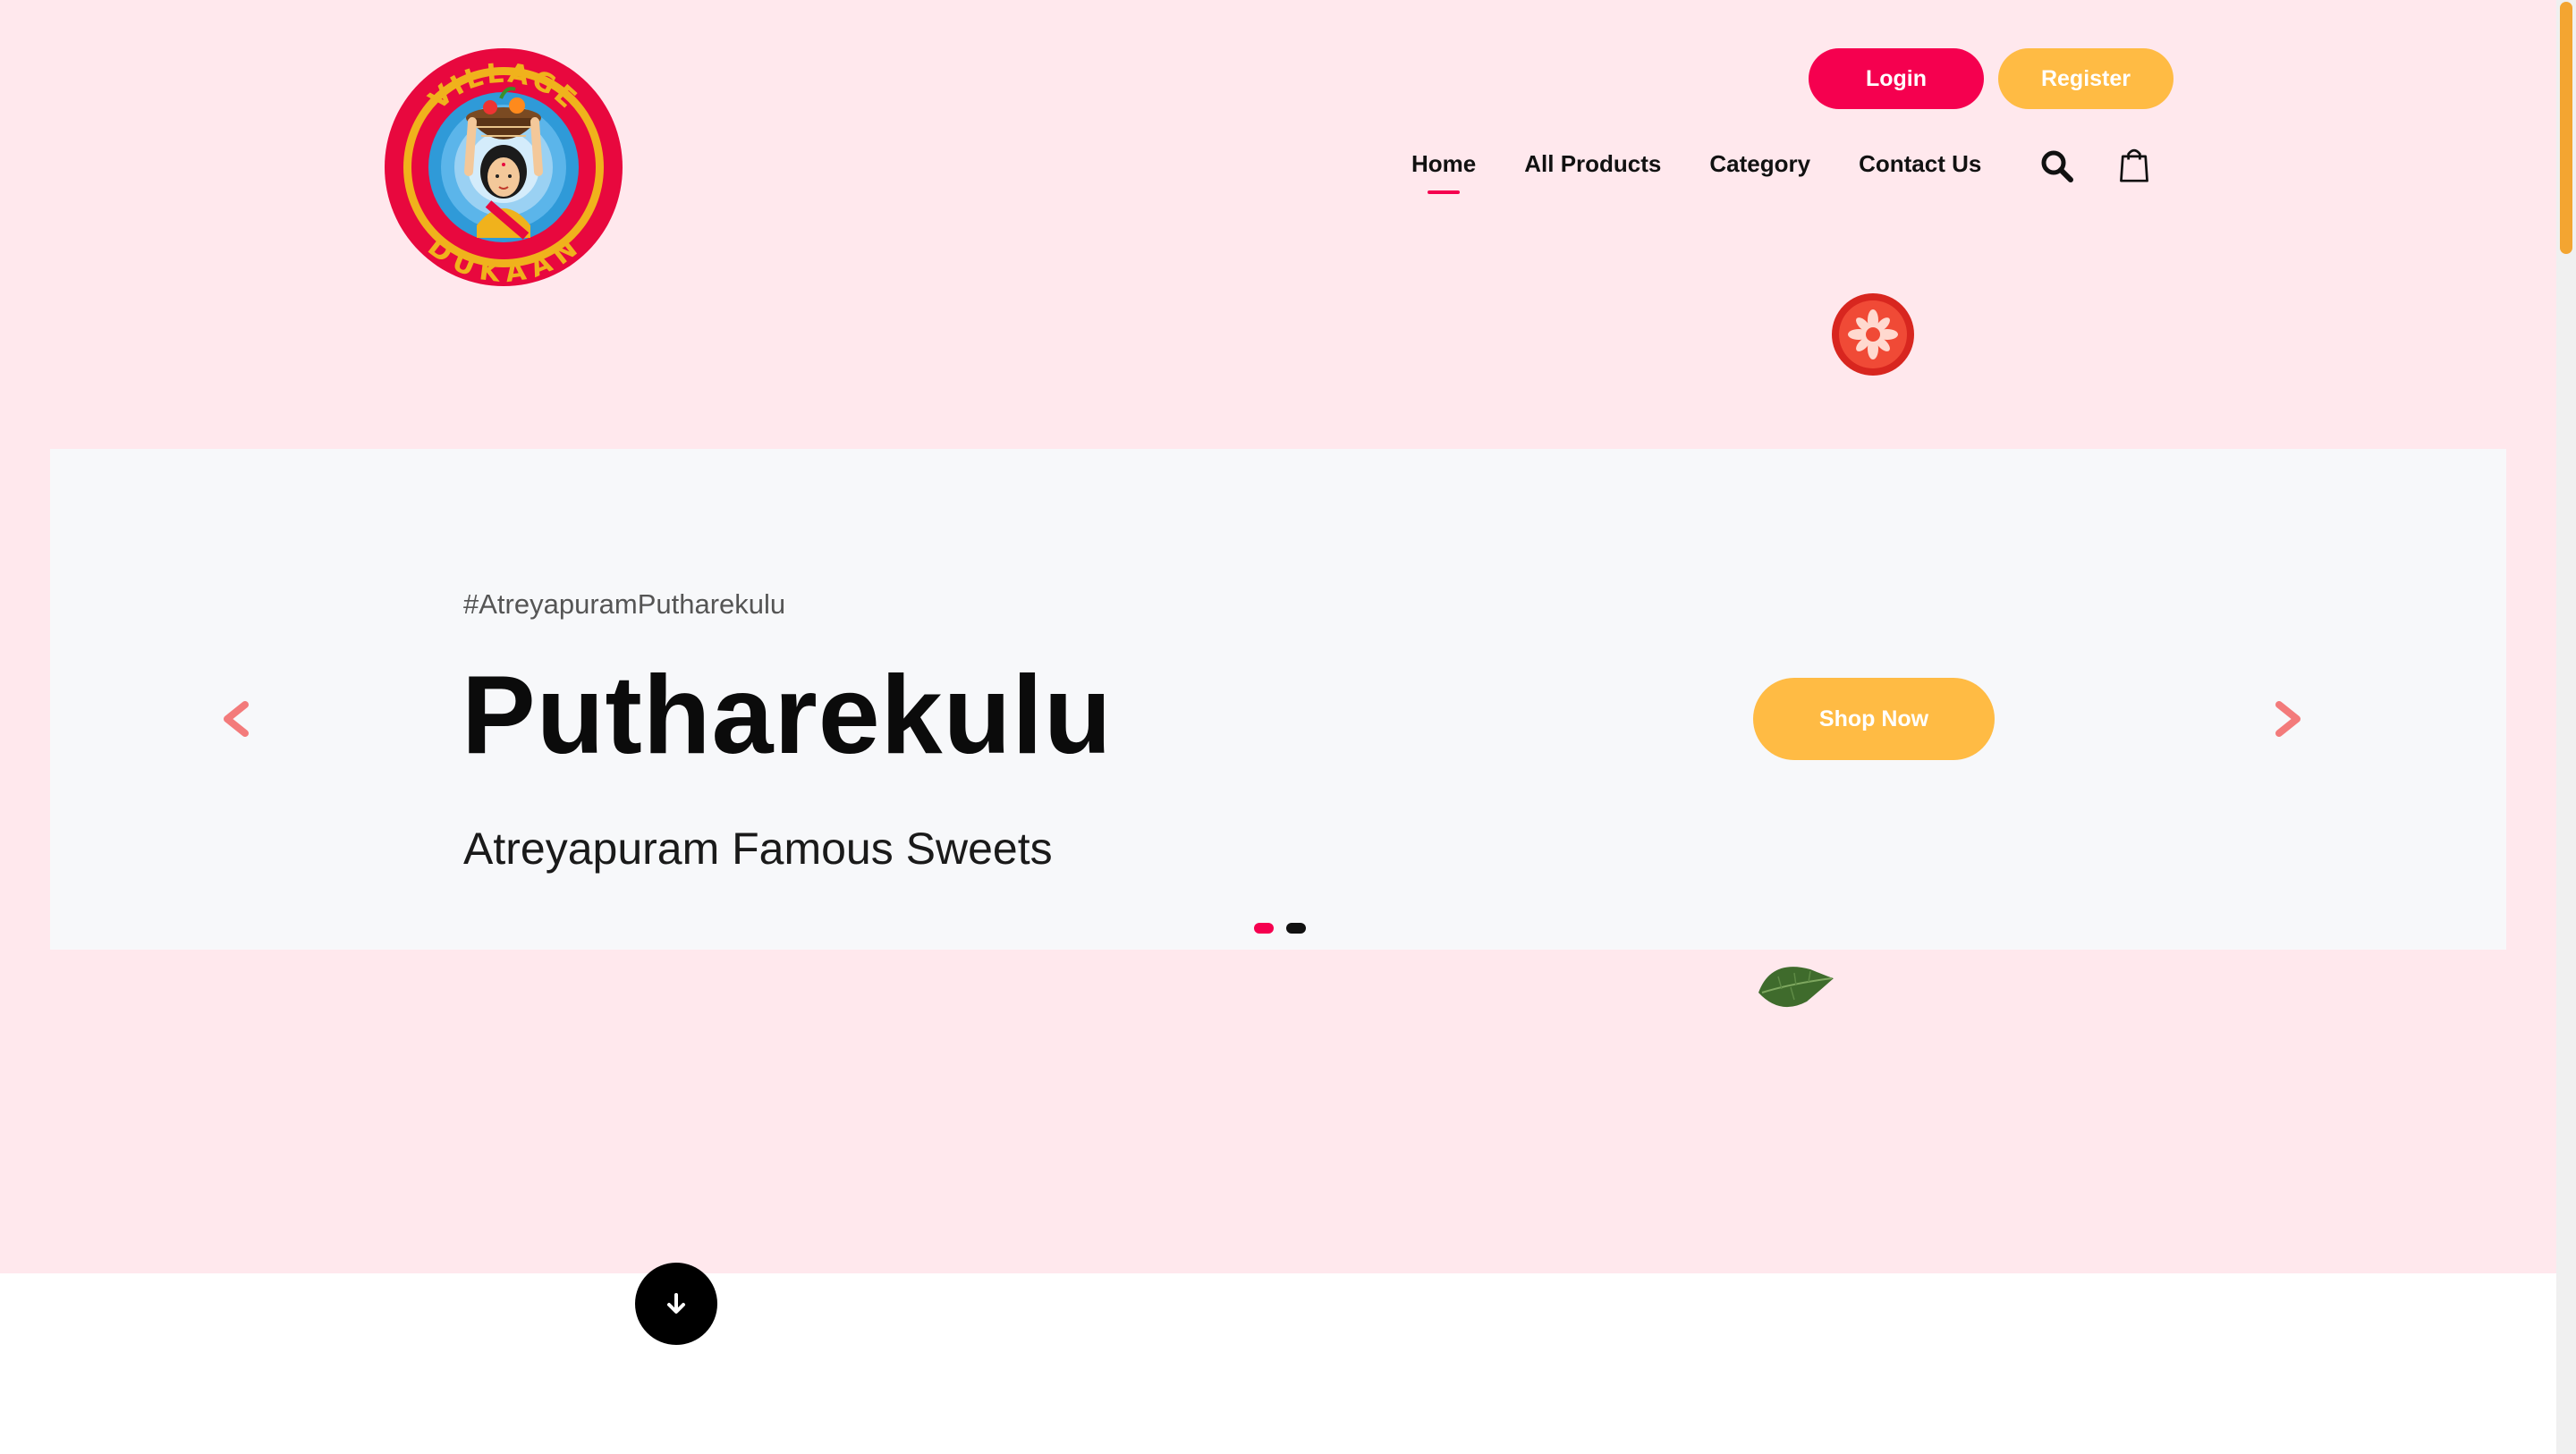 The width and height of the screenshot is (2576, 1454). What do you see at coordinates (1920, 164) in the screenshot?
I see `nav-contact-us: Contact Us` at bounding box center [1920, 164].